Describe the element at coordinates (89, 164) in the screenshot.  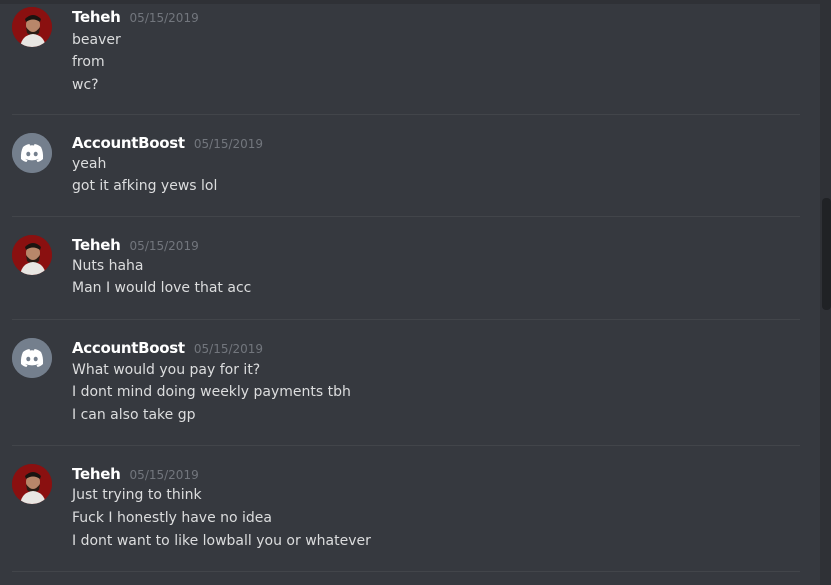
I see `message-text: yeah` at that location.